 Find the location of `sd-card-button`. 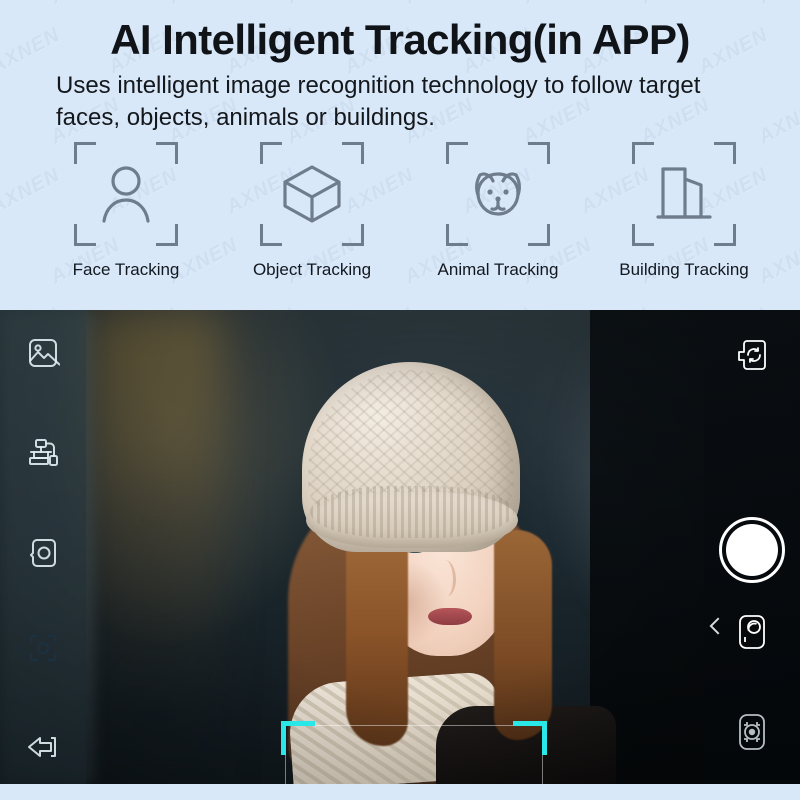

sd-card-button is located at coordinates (43, 553).